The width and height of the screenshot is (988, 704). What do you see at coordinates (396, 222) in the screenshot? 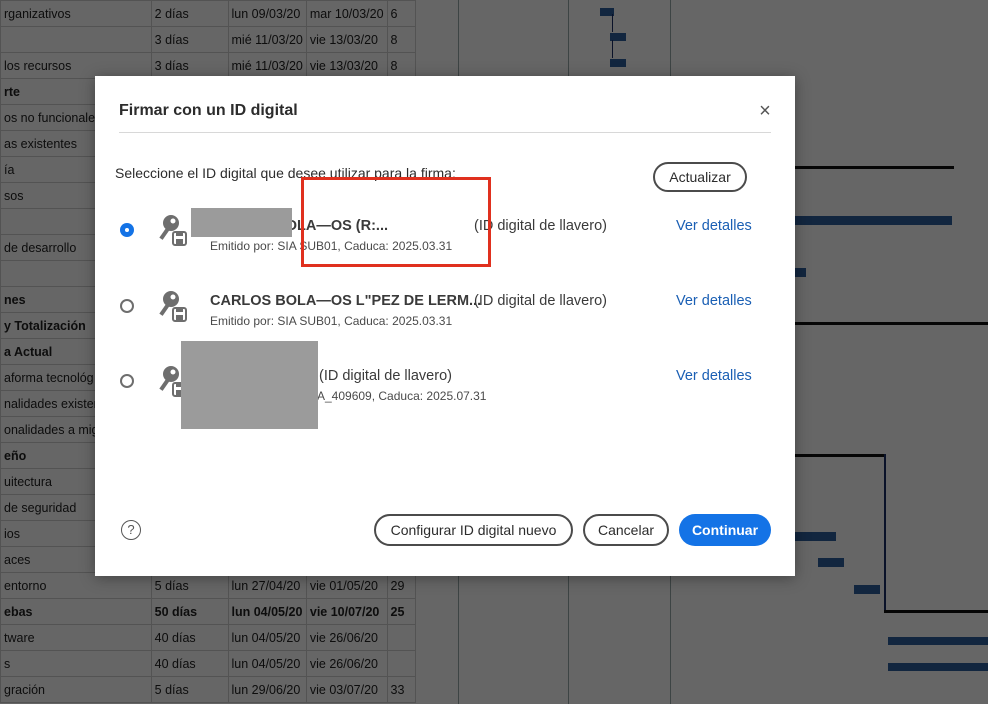
I see `annotation-highlight-box` at bounding box center [396, 222].